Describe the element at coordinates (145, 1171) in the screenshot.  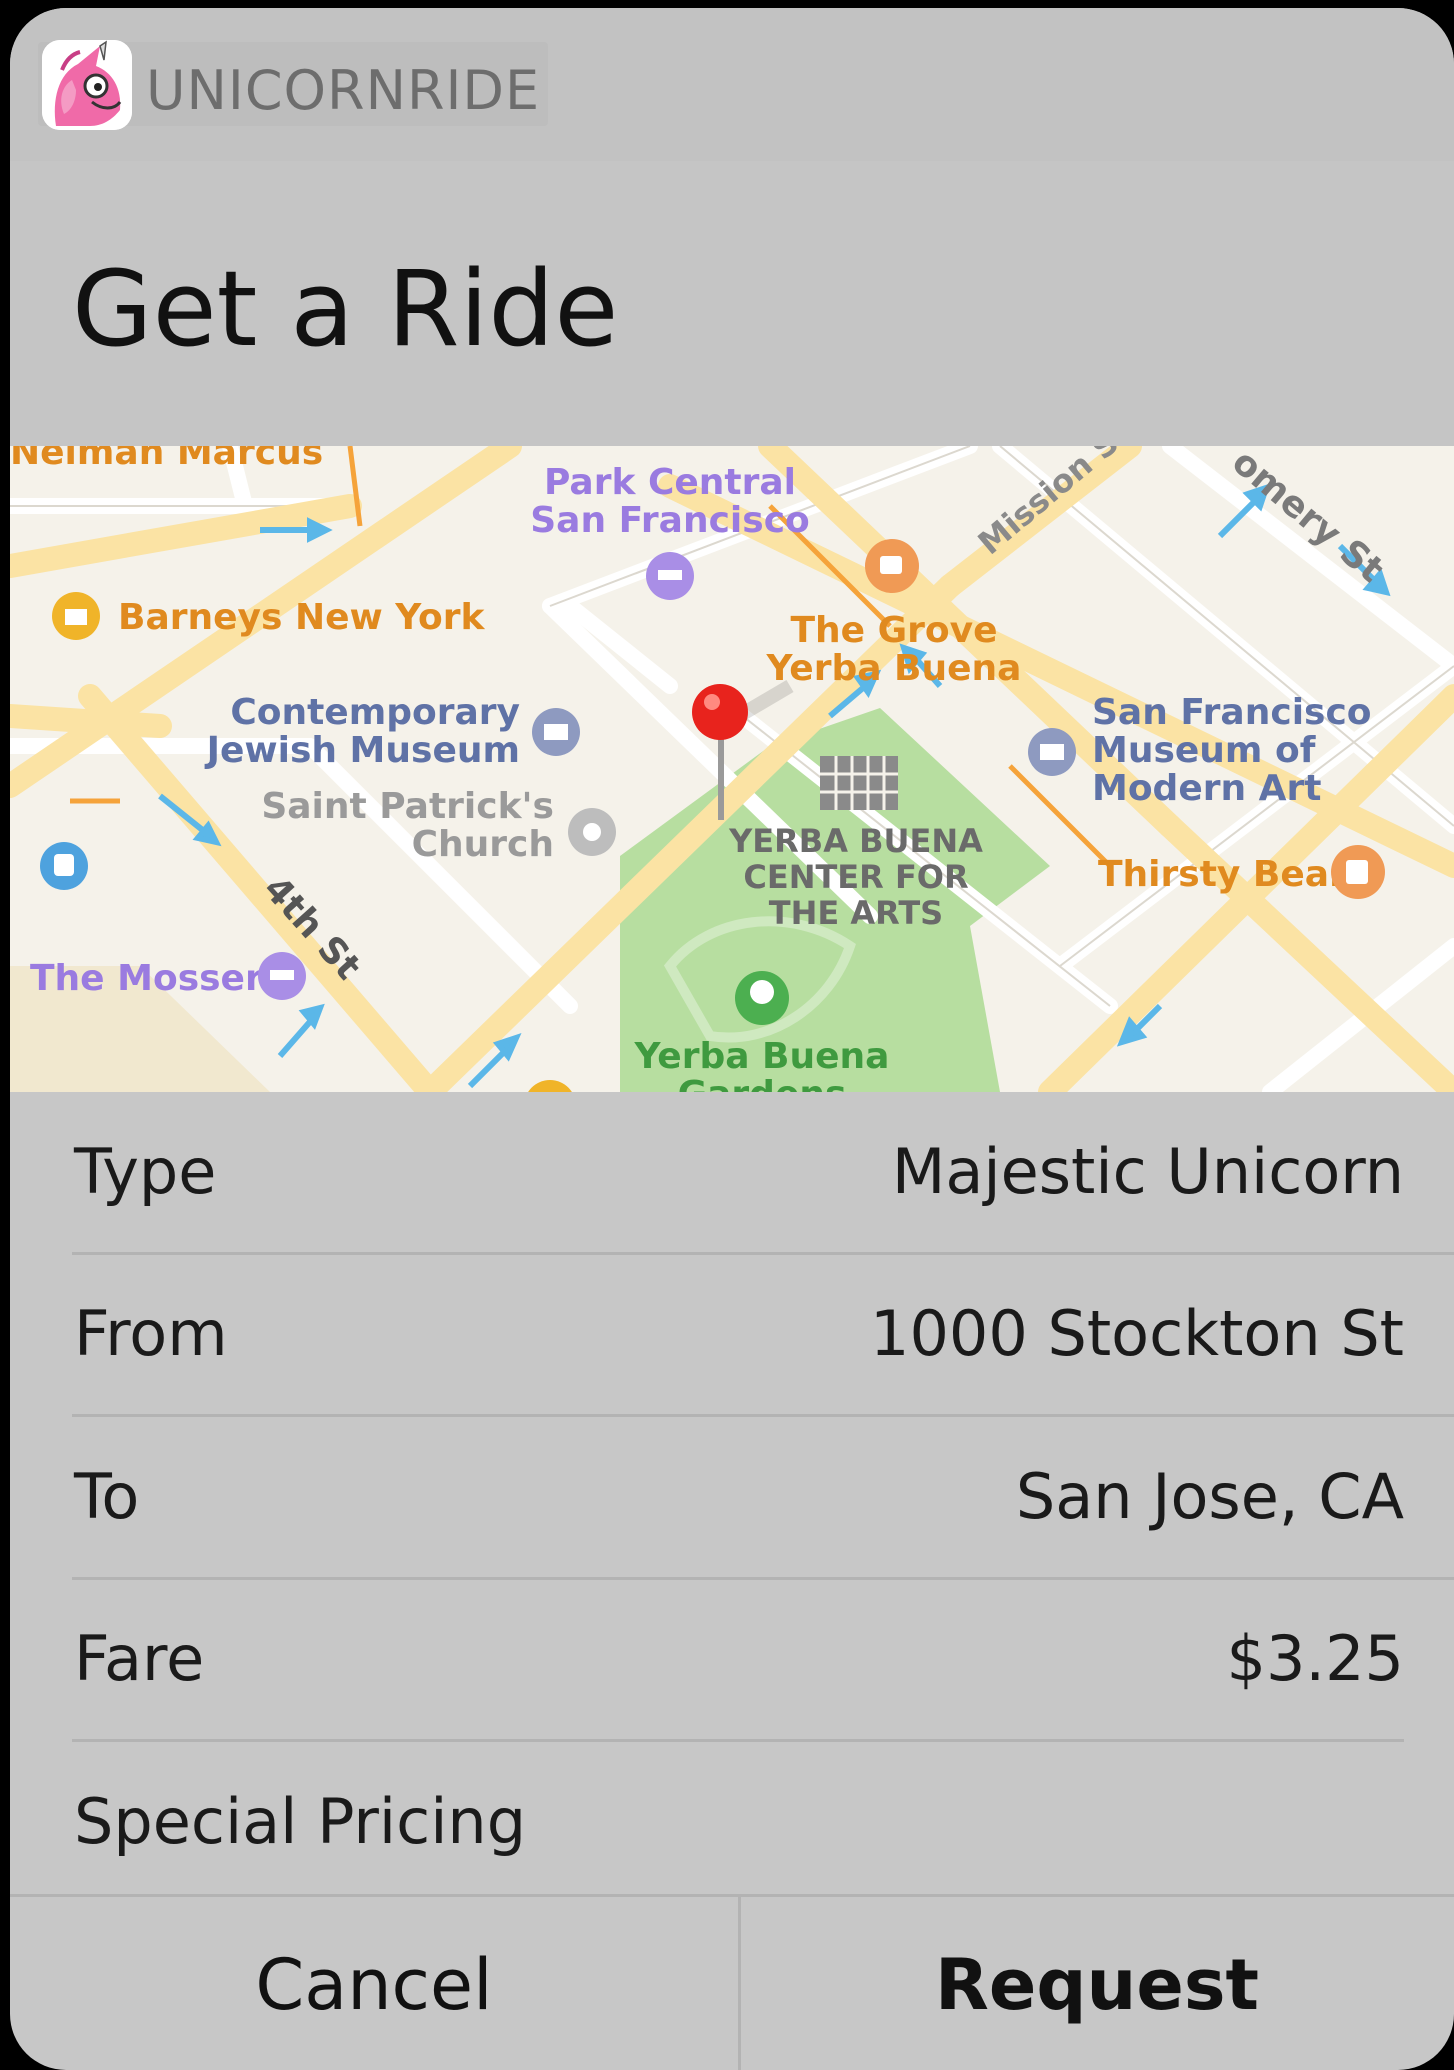
I see `type-label: Type` at that location.